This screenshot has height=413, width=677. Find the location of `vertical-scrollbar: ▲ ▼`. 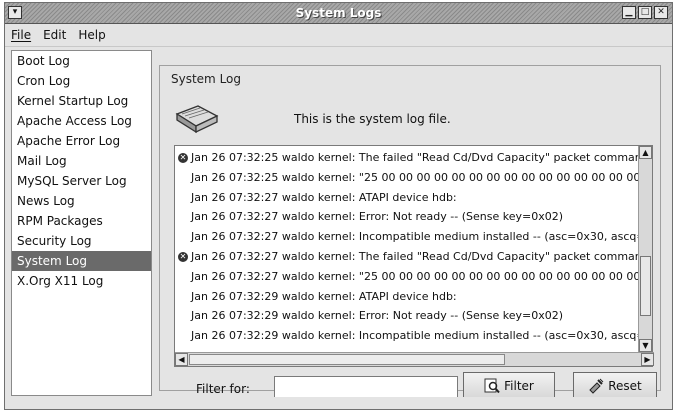

vertical-scrollbar: ▲ ▼ is located at coordinates (645, 249).